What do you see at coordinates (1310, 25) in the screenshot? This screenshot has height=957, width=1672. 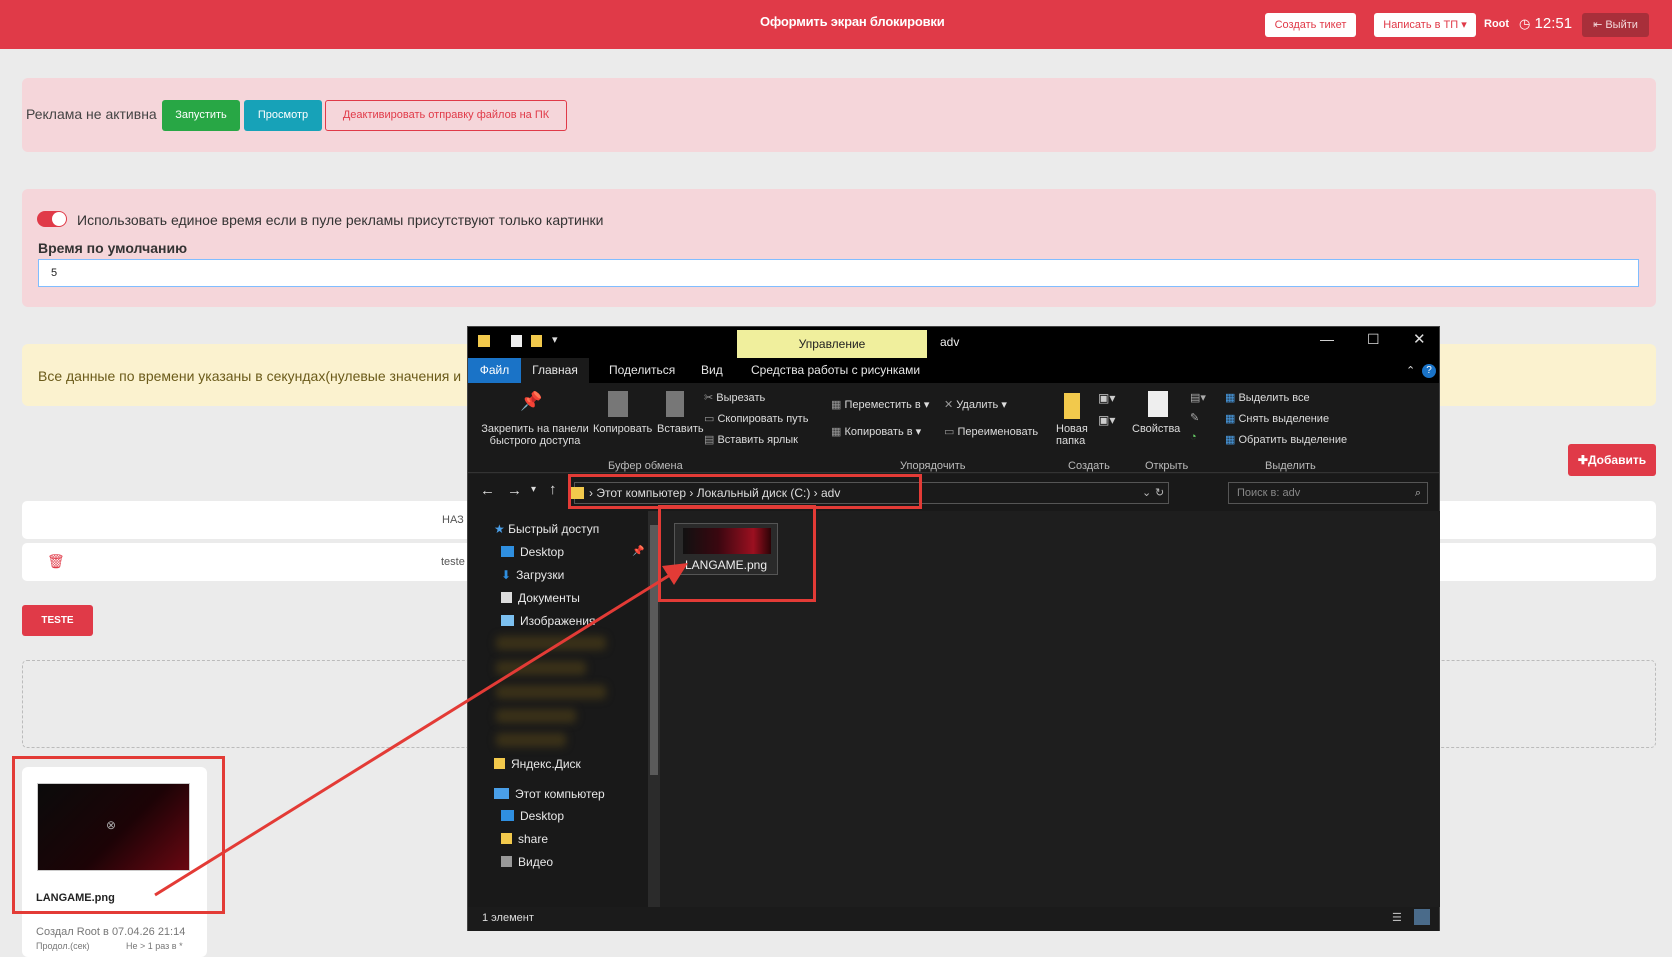 I see `create-ticket-button: Создать тикет` at bounding box center [1310, 25].